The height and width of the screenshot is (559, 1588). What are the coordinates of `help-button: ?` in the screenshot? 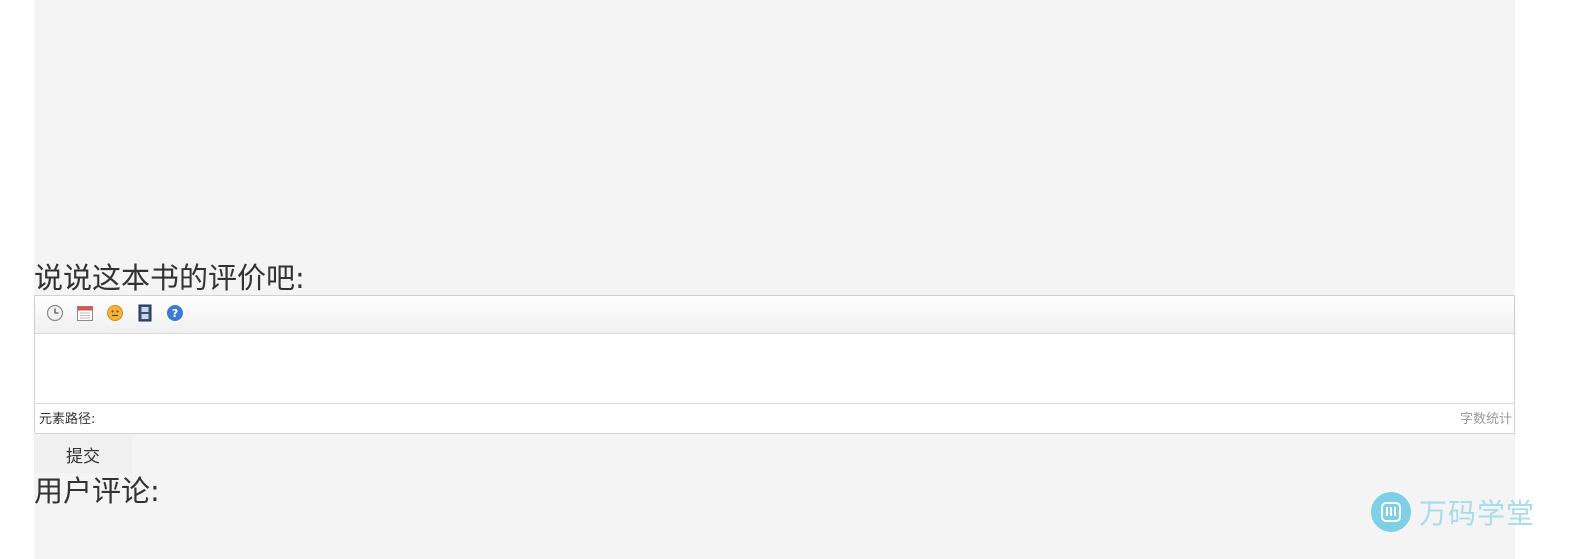 It's located at (175, 315).